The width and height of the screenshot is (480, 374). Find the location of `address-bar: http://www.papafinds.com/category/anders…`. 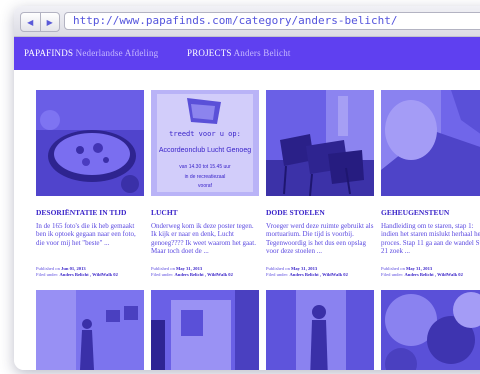

address-bar: http://www.papafinds.com/category/anders… is located at coordinates (272, 21).